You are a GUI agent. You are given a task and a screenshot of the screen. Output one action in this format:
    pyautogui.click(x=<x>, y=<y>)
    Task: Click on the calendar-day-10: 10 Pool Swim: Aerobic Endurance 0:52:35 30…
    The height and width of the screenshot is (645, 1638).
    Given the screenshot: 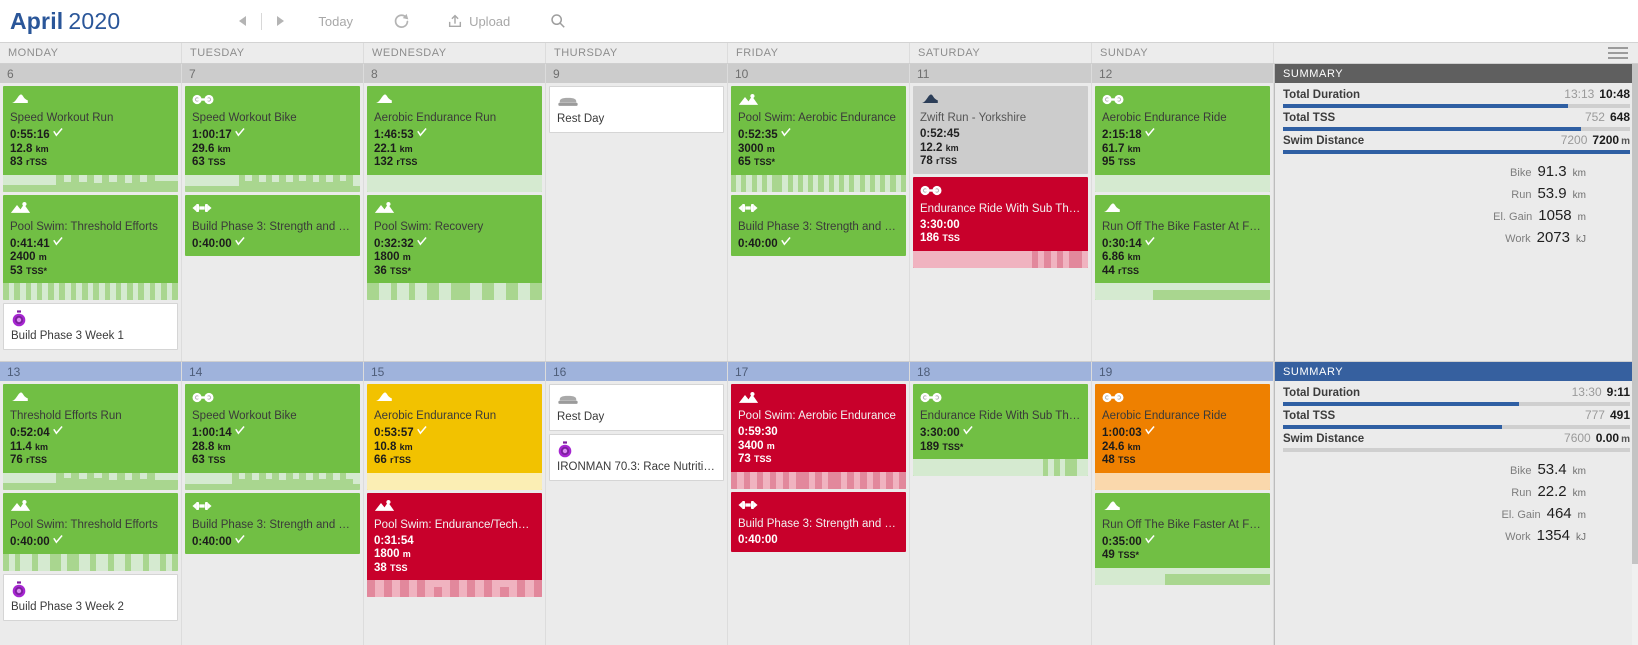 What is the action you would take?
    pyautogui.click(x=819, y=212)
    